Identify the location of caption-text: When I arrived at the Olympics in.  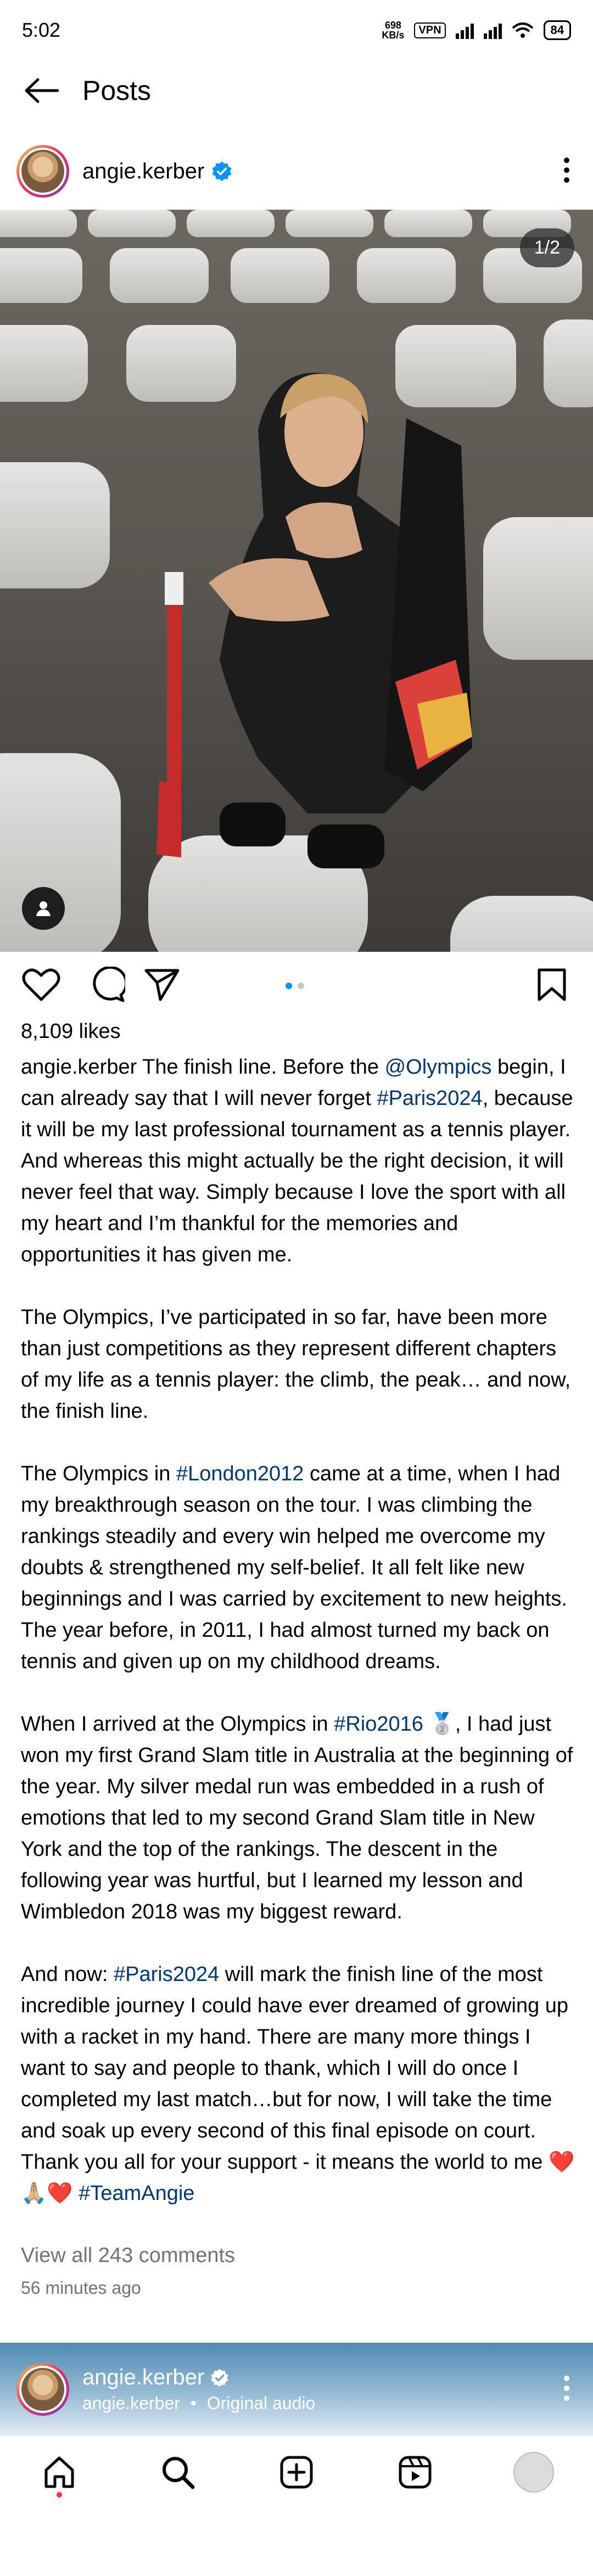
(177, 1724).